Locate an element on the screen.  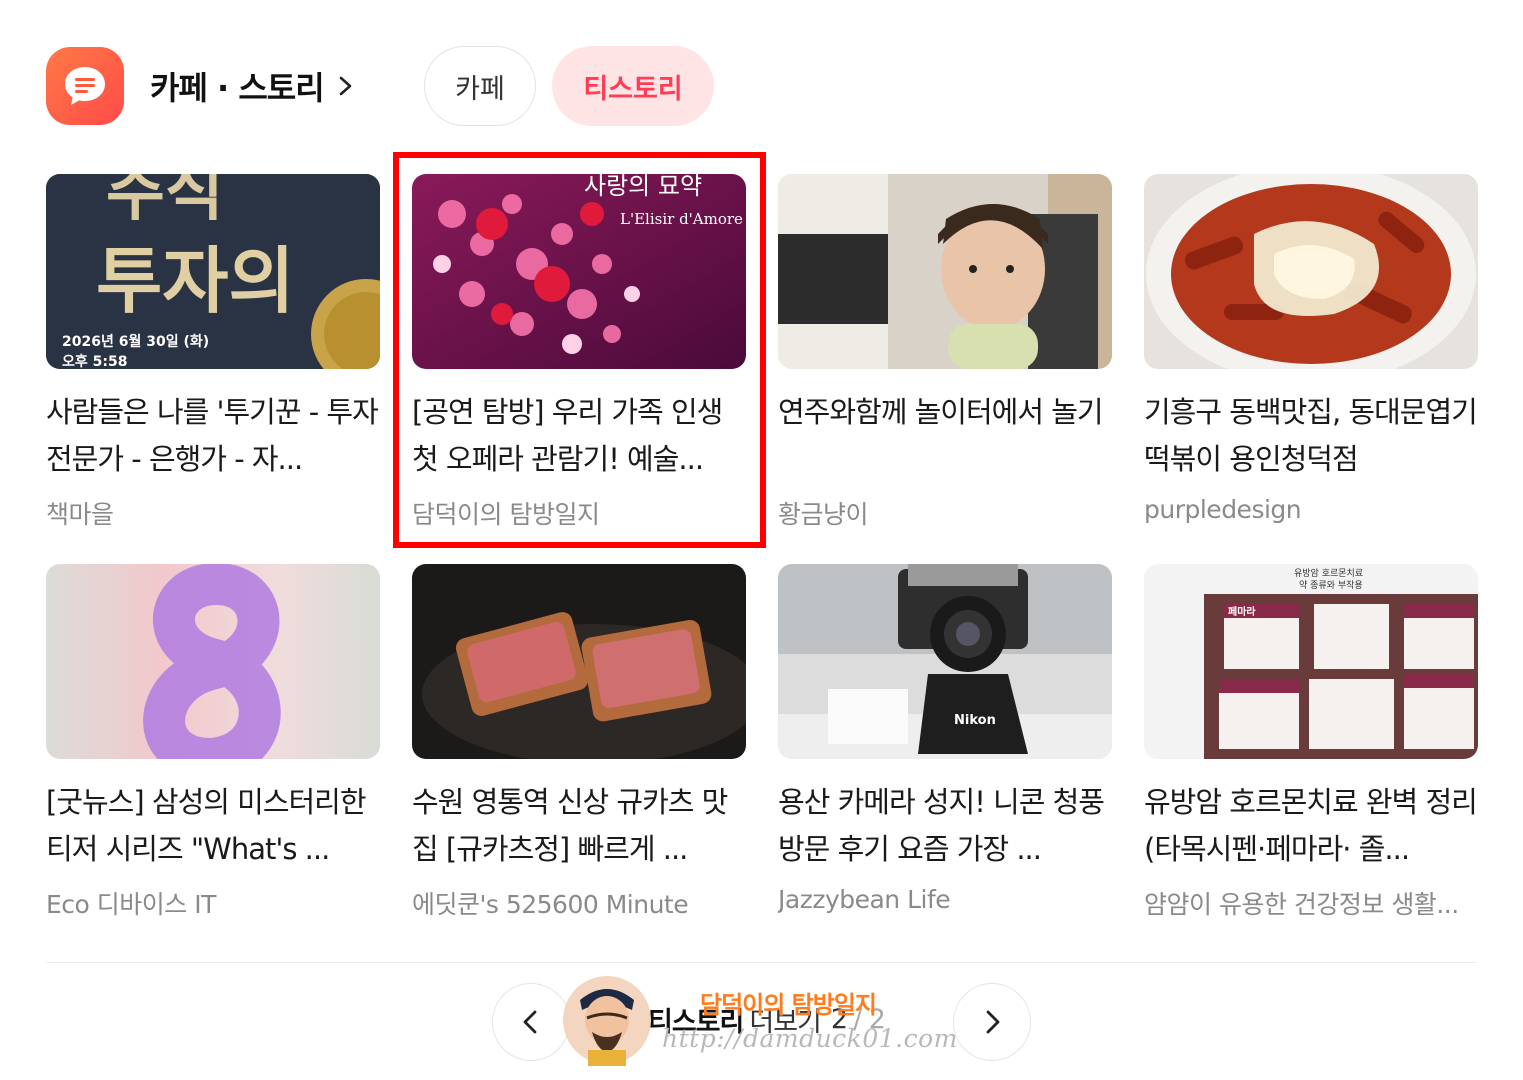
thumb-subtext: 약 종류와 부작용 is located at coordinates (1331, 585).